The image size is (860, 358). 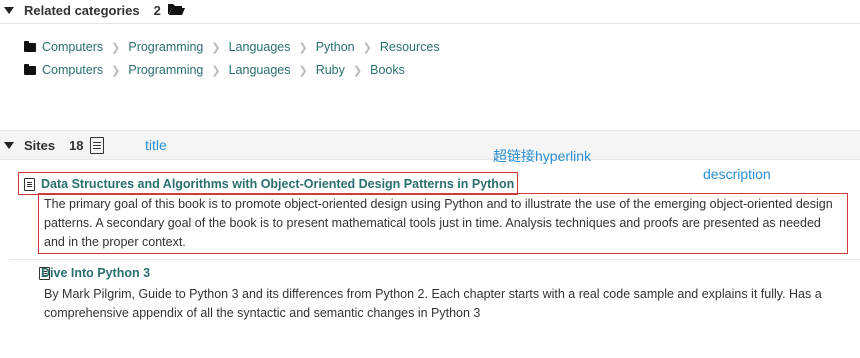 I want to click on breadcrumb-link: Books, so click(x=387, y=70).